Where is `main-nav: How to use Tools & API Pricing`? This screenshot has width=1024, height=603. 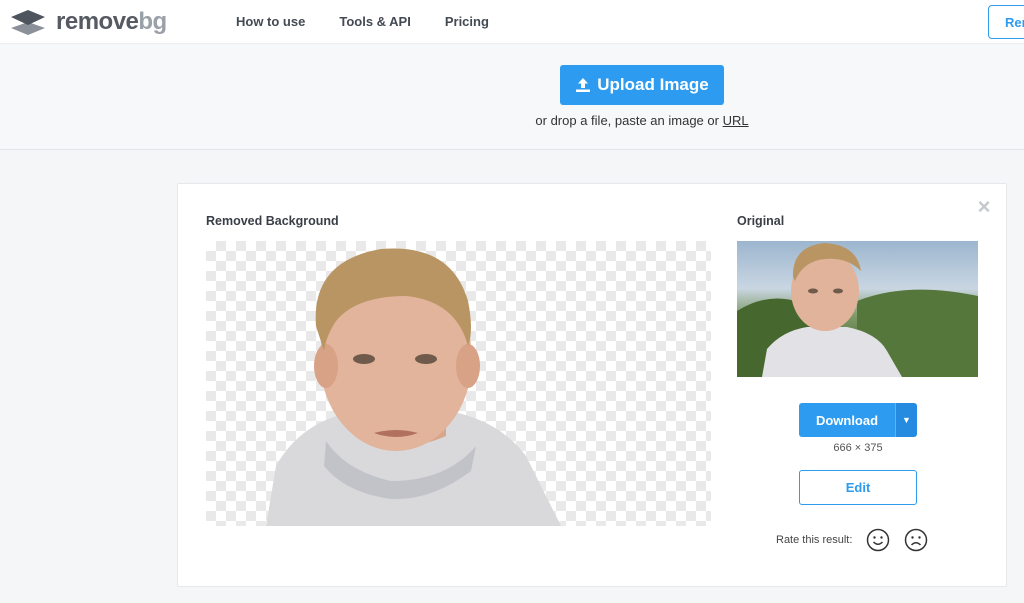 main-nav: How to use Tools & API Pricing is located at coordinates (362, 21).